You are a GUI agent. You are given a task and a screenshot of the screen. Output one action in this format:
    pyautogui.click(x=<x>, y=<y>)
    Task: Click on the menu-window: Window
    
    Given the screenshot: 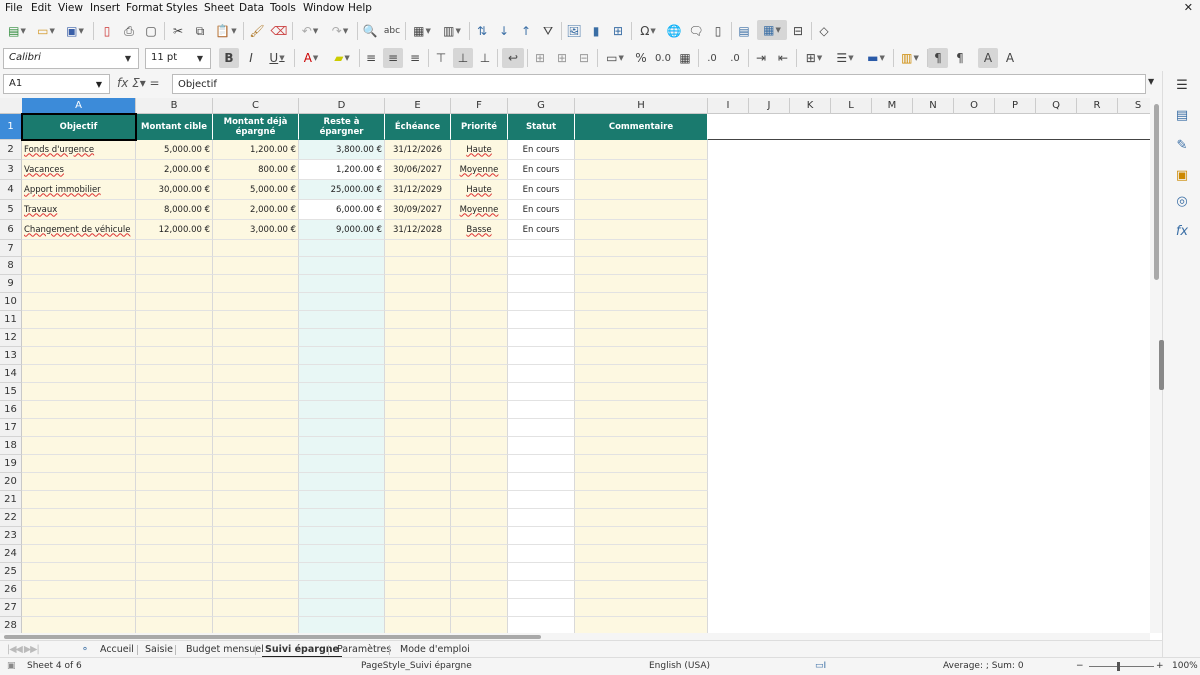 What is the action you would take?
    pyautogui.click(x=323, y=8)
    